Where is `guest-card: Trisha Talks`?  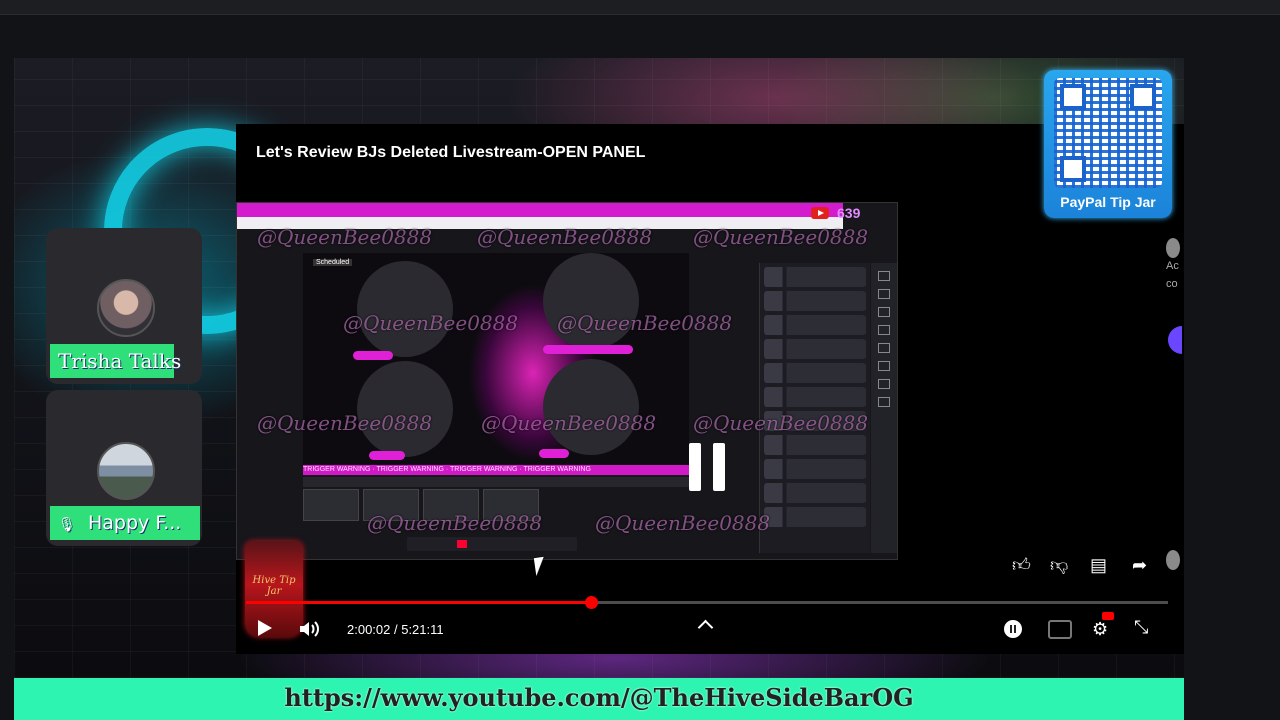 guest-card: Trisha Talks is located at coordinates (124, 306).